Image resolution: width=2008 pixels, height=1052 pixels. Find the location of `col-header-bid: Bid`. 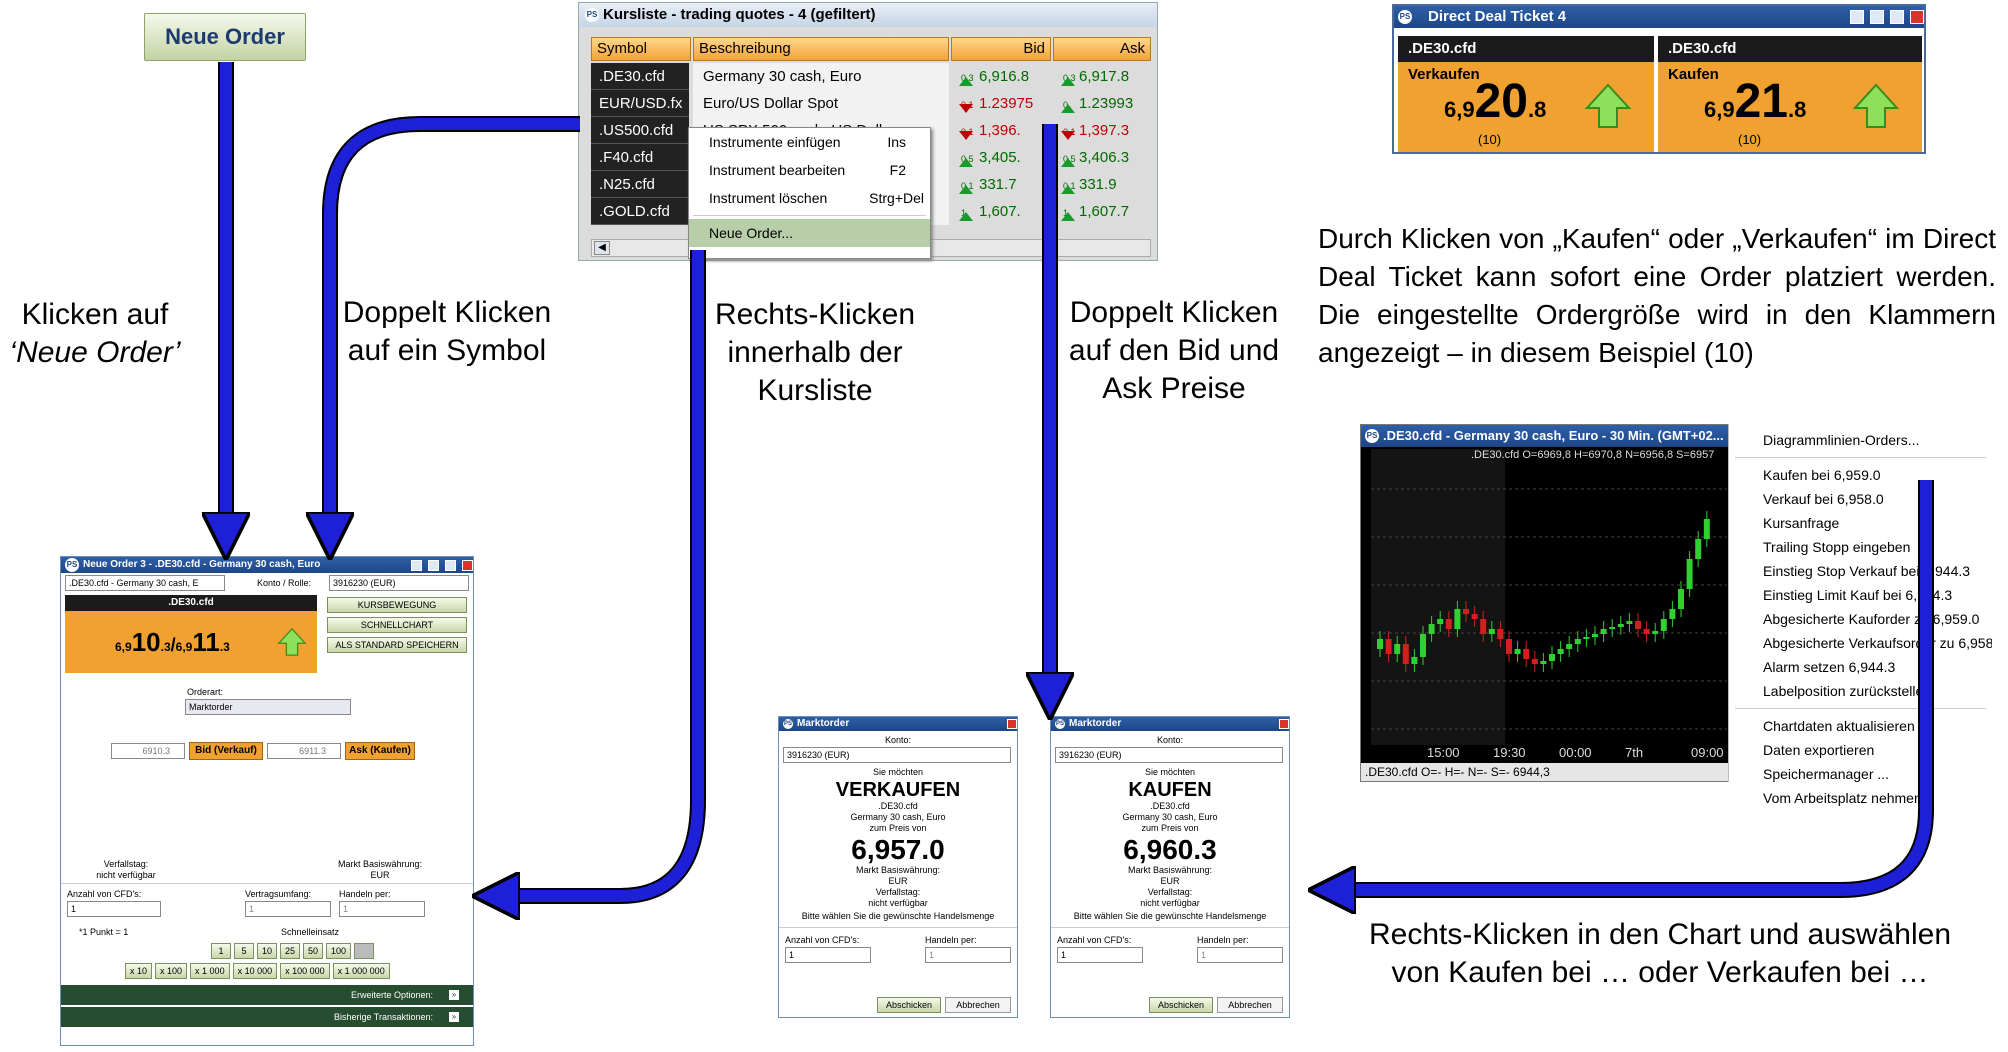

col-header-bid: Bid is located at coordinates (1001, 49).